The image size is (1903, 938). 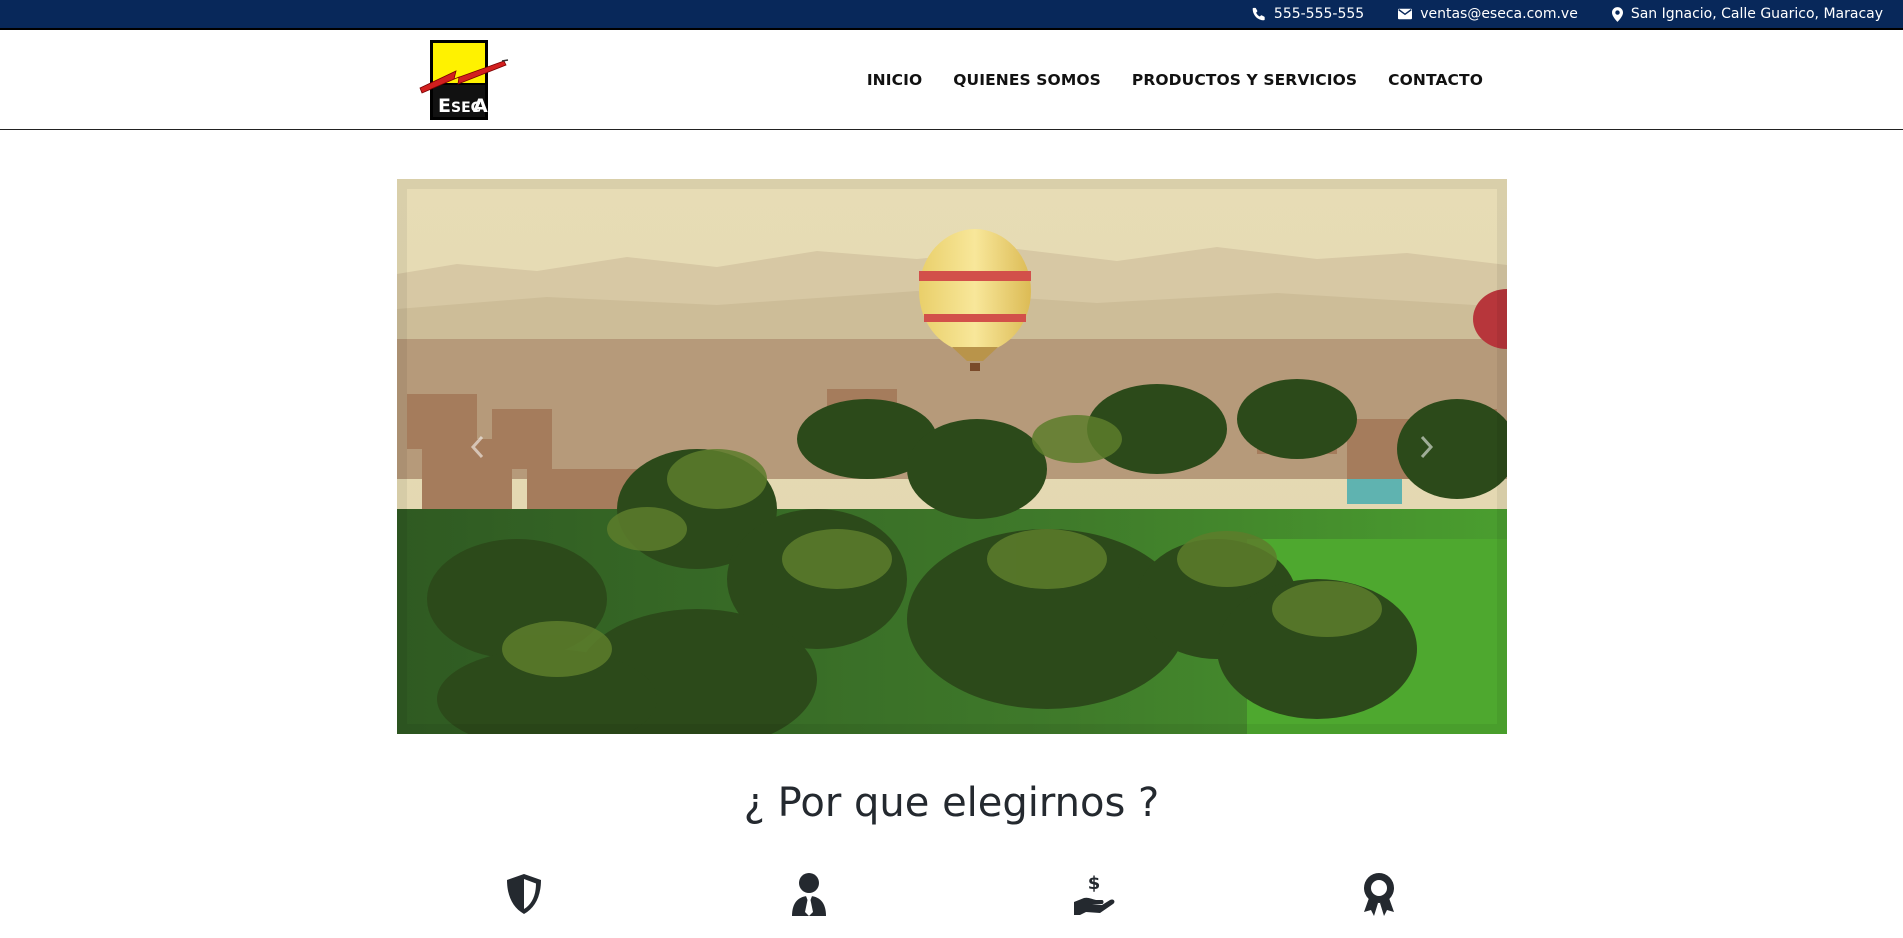 I want to click on carousel-prev-button, so click(x=477, y=449).